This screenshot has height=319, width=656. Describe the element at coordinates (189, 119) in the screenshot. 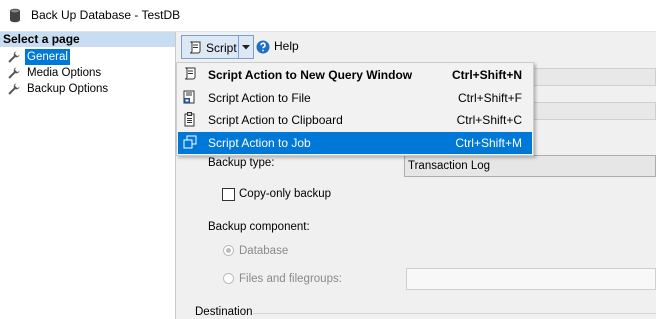

I see `clipboard-icon` at that location.